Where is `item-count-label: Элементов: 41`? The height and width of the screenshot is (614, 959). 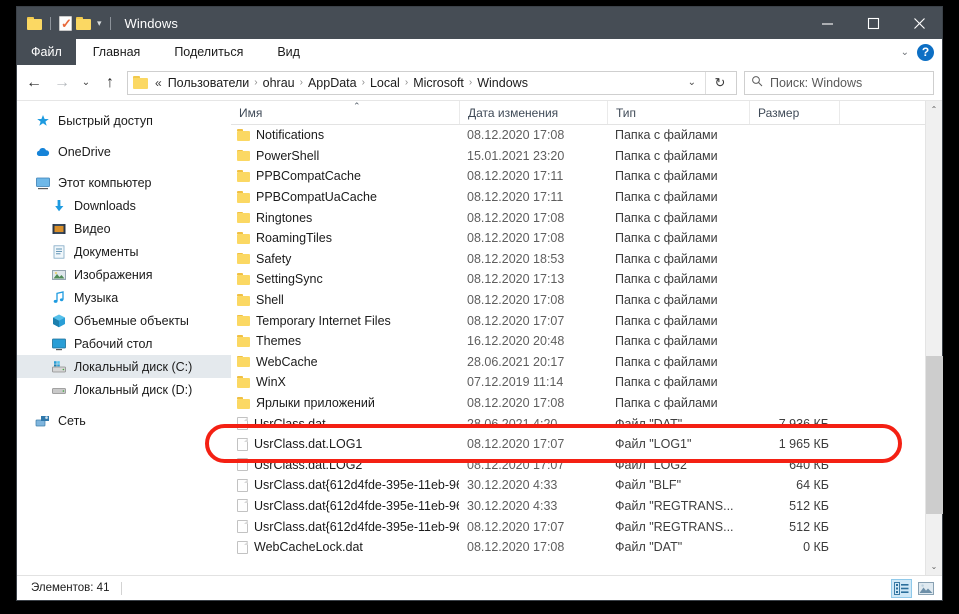
item-count-label: Элементов: 41 is located at coordinates (70, 588).